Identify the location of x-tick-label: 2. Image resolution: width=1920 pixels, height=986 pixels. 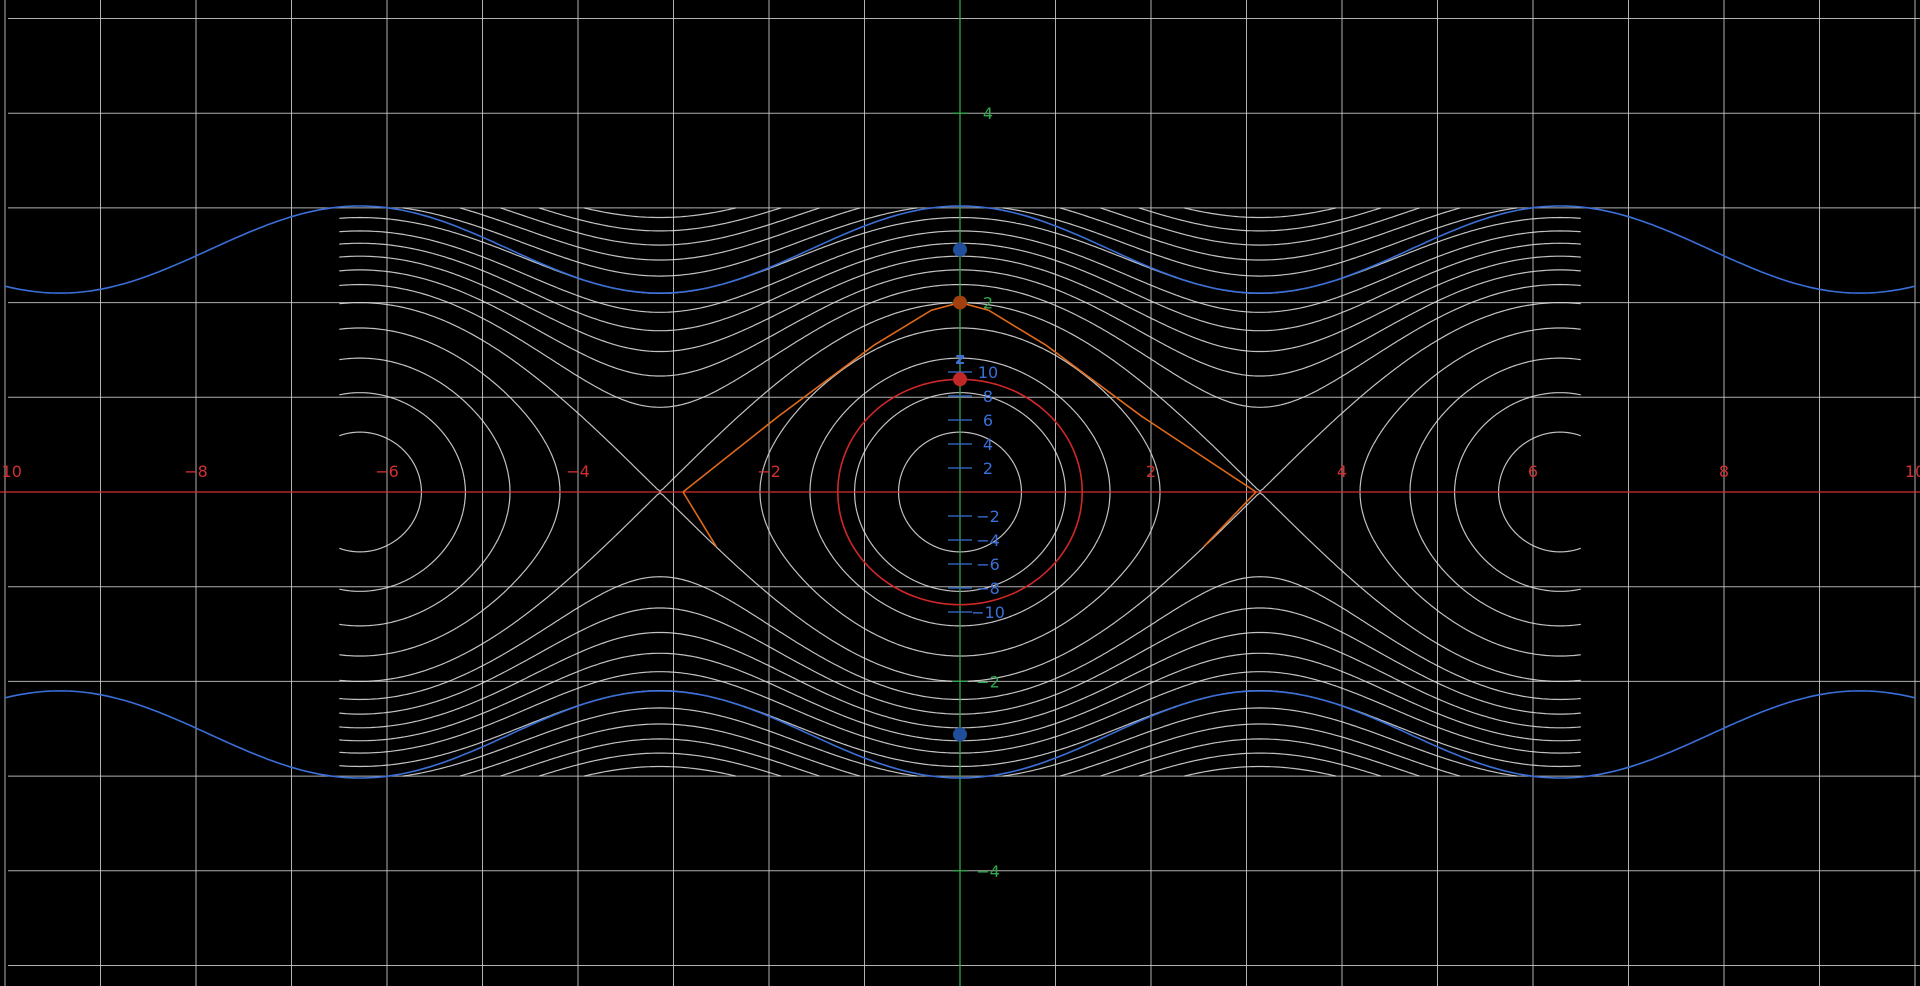
(1151, 471).